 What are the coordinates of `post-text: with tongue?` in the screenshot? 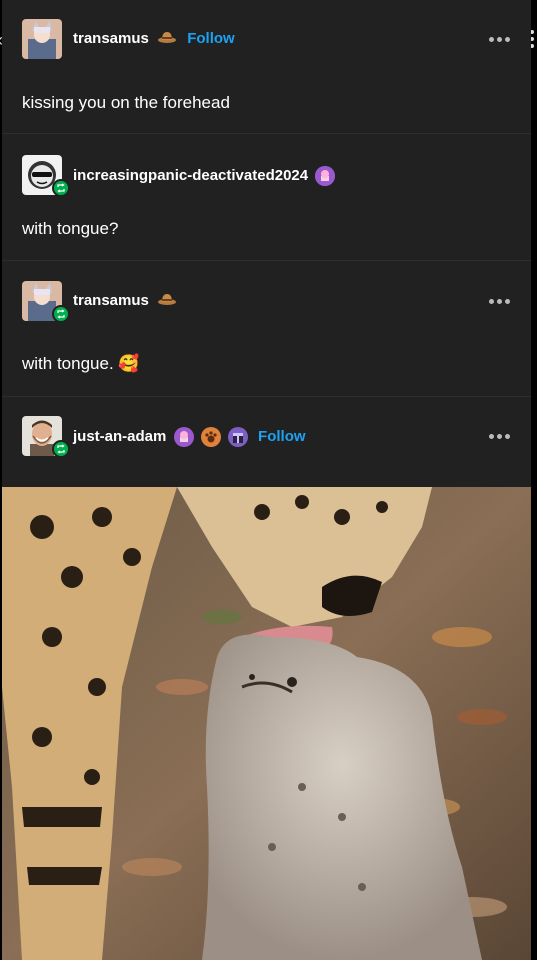 It's located at (70, 228).